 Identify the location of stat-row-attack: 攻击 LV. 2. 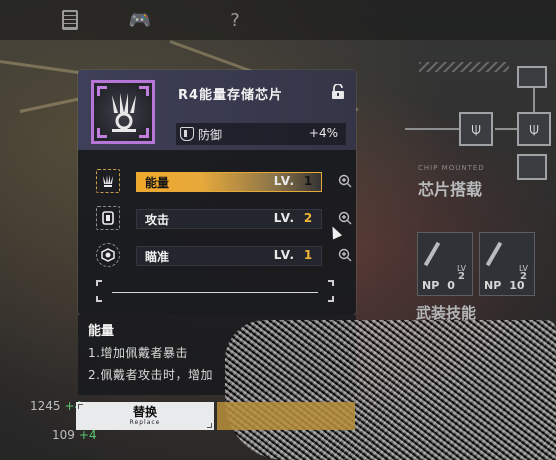
(223, 218).